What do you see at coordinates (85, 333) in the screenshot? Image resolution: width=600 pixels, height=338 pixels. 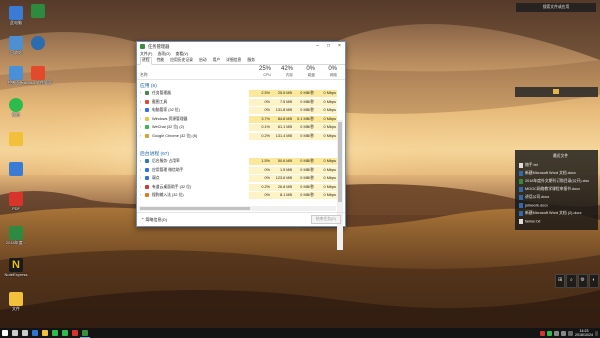 I see `taskbar-task-manager-button` at bounding box center [85, 333].